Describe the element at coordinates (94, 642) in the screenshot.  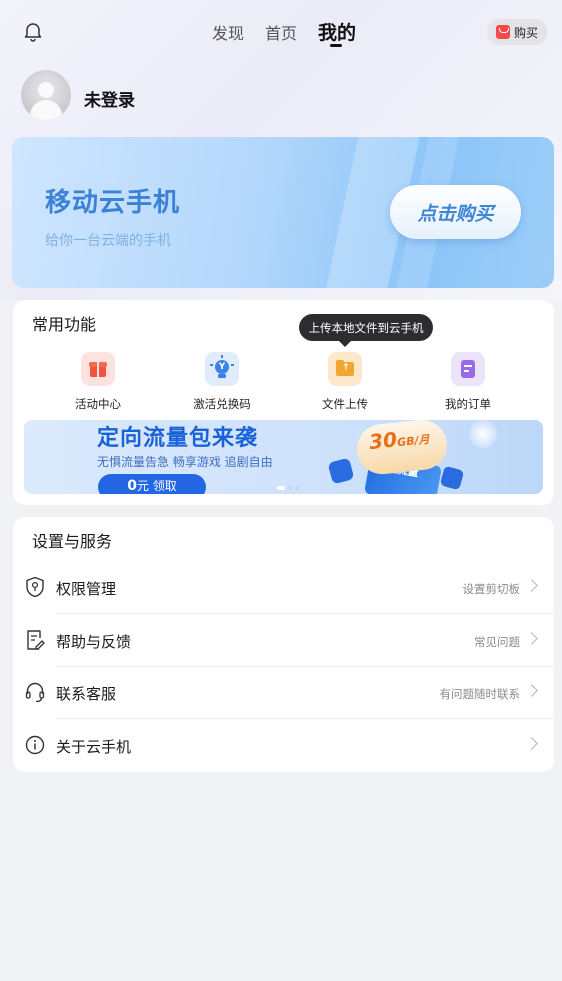
I see `row-label: 帮助与反馈` at that location.